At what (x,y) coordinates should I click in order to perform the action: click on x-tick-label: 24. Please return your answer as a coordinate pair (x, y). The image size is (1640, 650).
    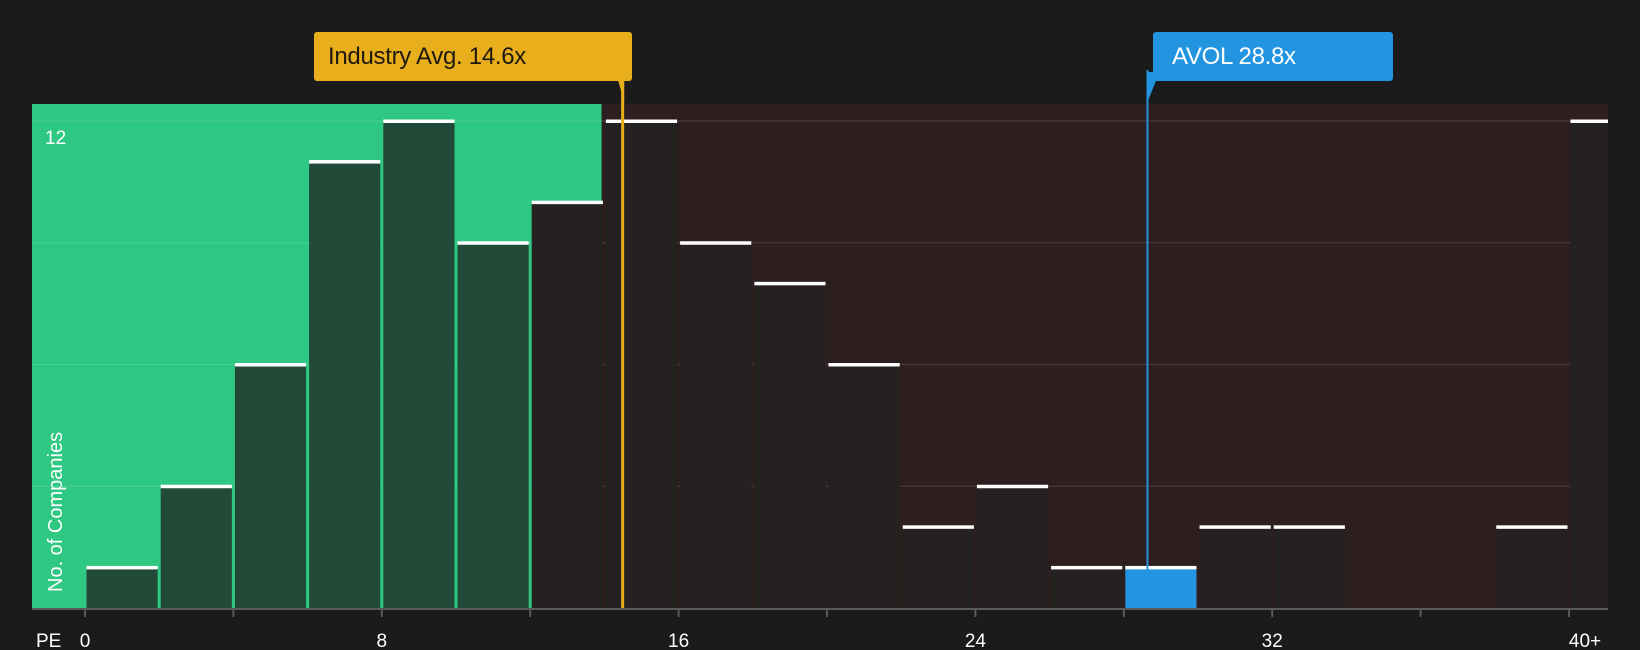
    Looking at the image, I should click on (976, 640).